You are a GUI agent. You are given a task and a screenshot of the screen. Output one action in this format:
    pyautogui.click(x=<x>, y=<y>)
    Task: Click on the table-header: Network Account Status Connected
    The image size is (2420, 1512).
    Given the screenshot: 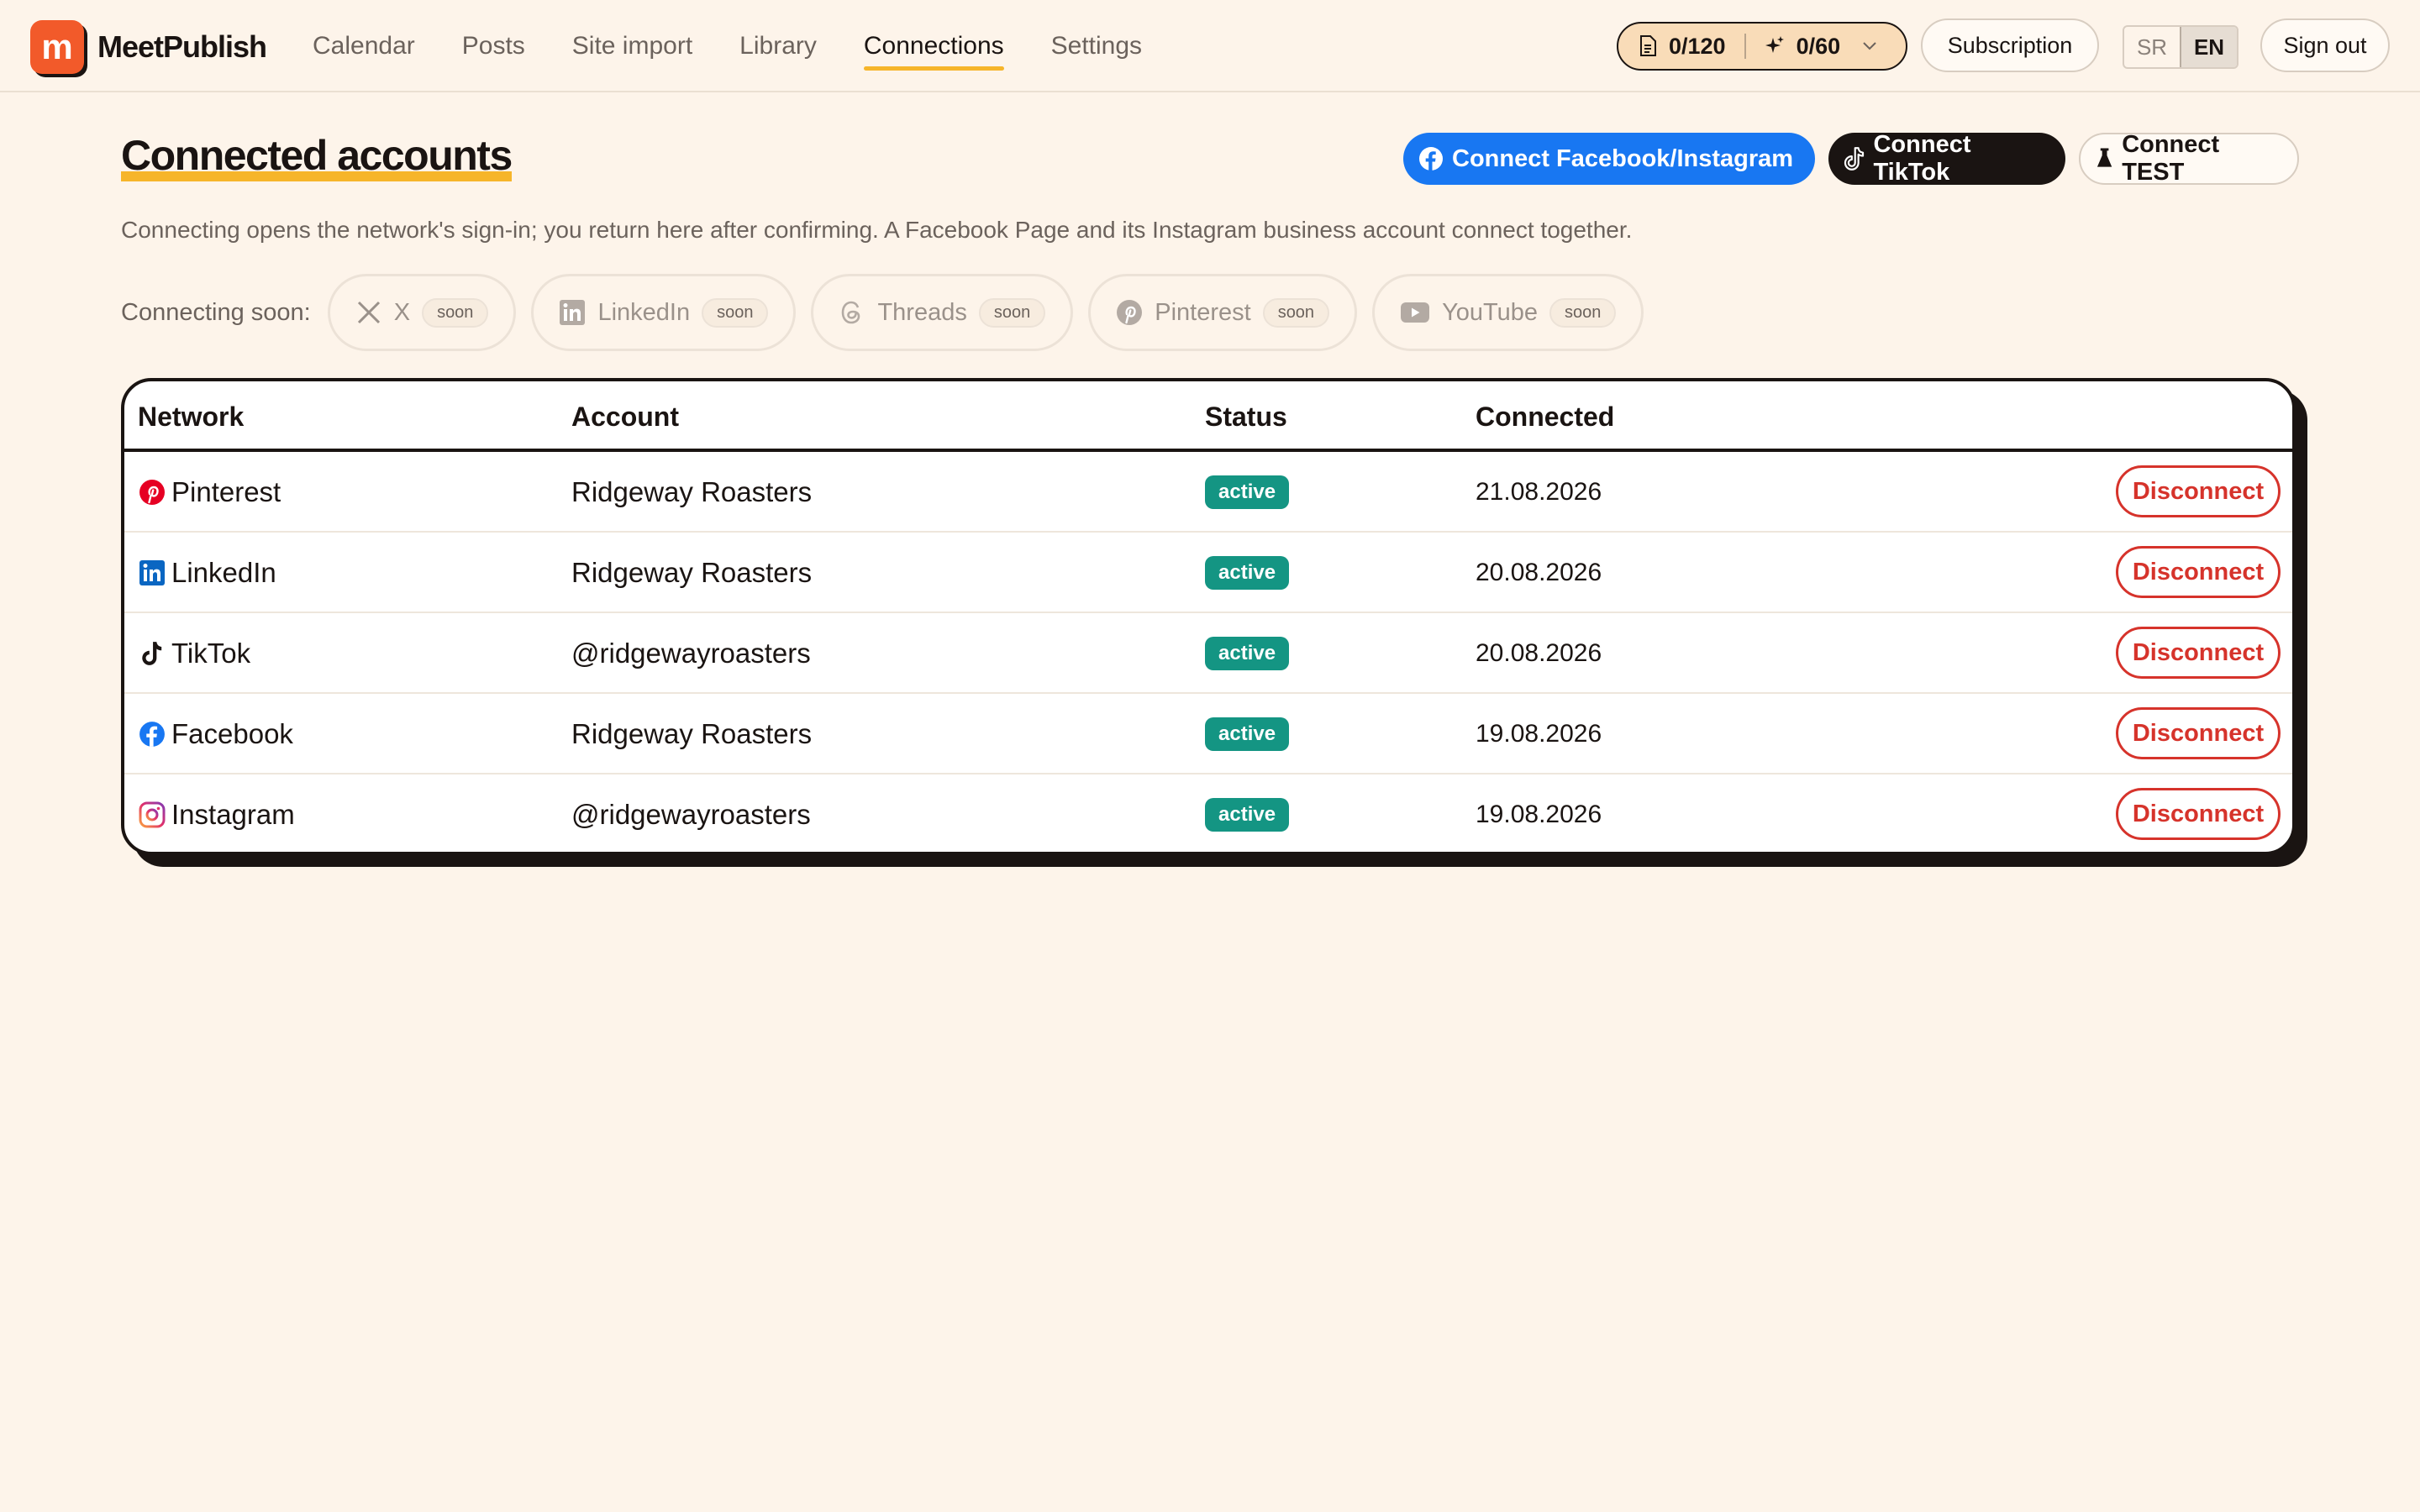 What is the action you would take?
    pyautogui.click(x=1208, y=416)
    